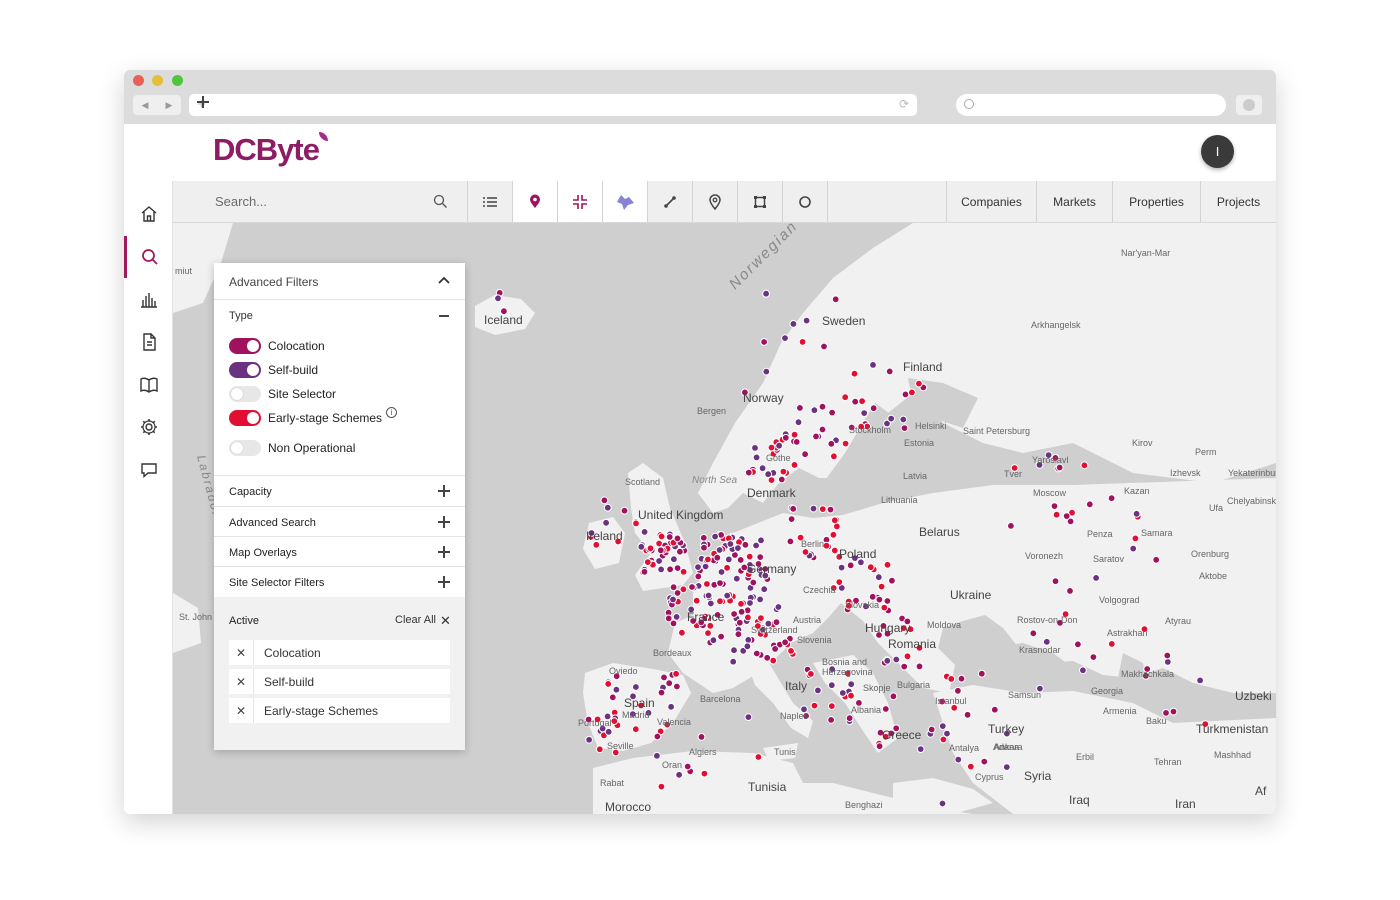 The image size is (1400, 900). Describe the element at coordinates (177, 80) in the screenshot. I see `maximize-window-button` at that location.